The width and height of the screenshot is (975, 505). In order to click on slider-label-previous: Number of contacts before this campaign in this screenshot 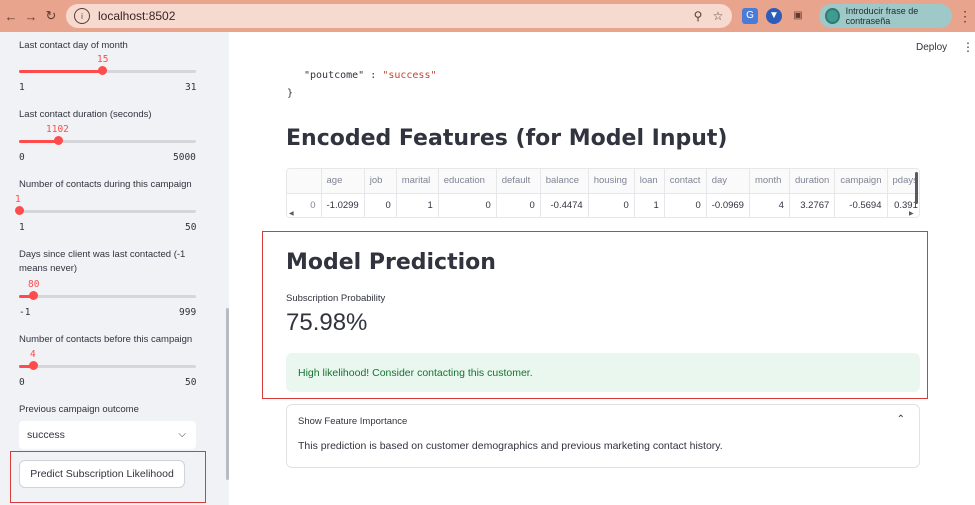, I will do `click(106, 339)`.